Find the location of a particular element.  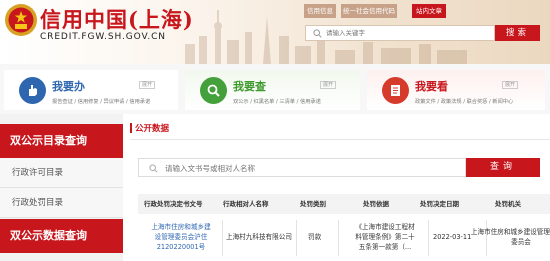

card-ban-title: 我要办 is located at coordinates (68, 86).